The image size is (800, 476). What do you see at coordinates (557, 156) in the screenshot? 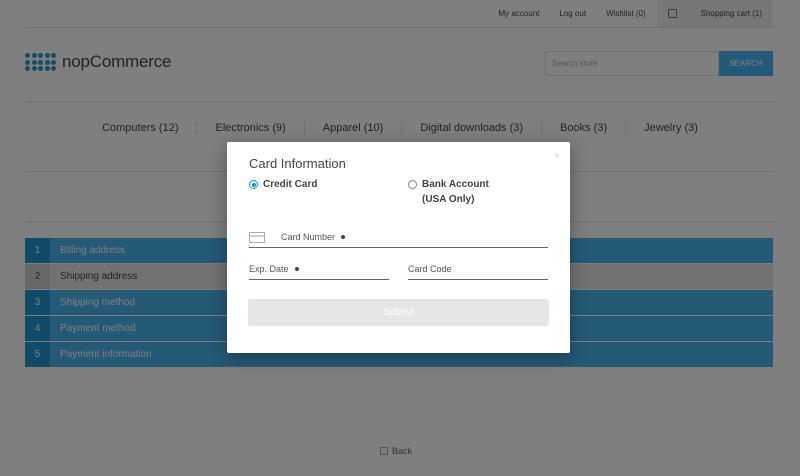
I see `close-icon: ×` at bounding box center [557, 156].